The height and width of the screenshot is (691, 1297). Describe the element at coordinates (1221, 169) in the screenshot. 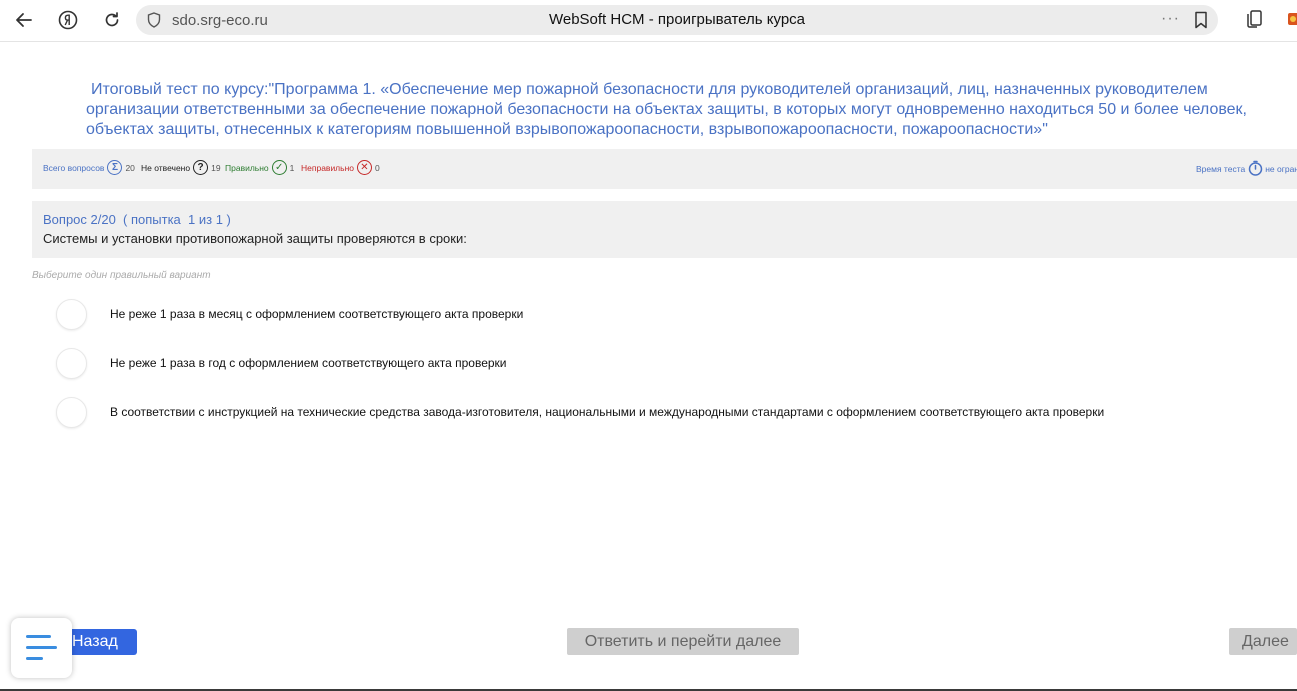

I see `stat-time-label: Время теста` at that location.